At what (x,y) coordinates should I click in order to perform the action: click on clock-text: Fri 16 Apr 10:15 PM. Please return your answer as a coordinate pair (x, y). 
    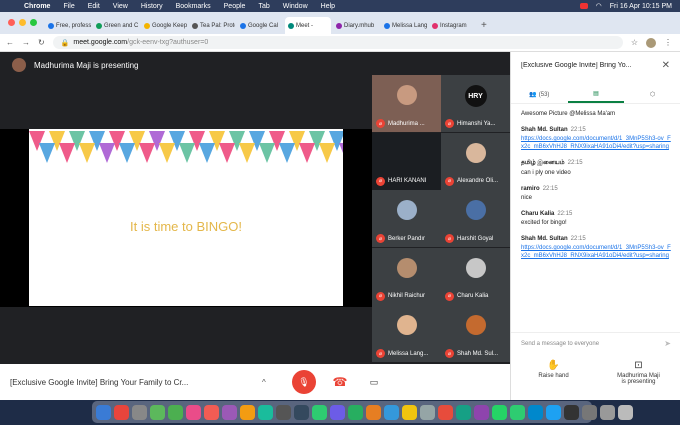
    Looking at the image, I should click on (641, 6).